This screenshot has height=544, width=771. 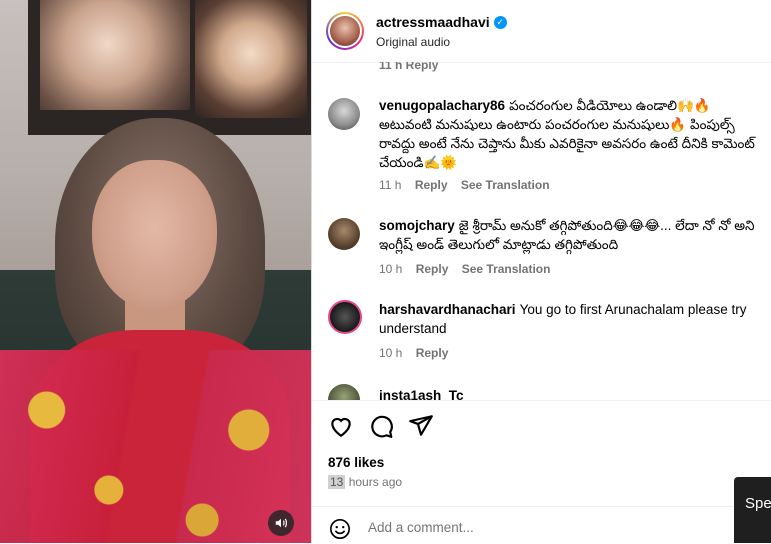 What do you see at coordinates (752, 510) in the screenshot?
I see `speak-overlay-button: Spe` at bounding box center [752, 510].